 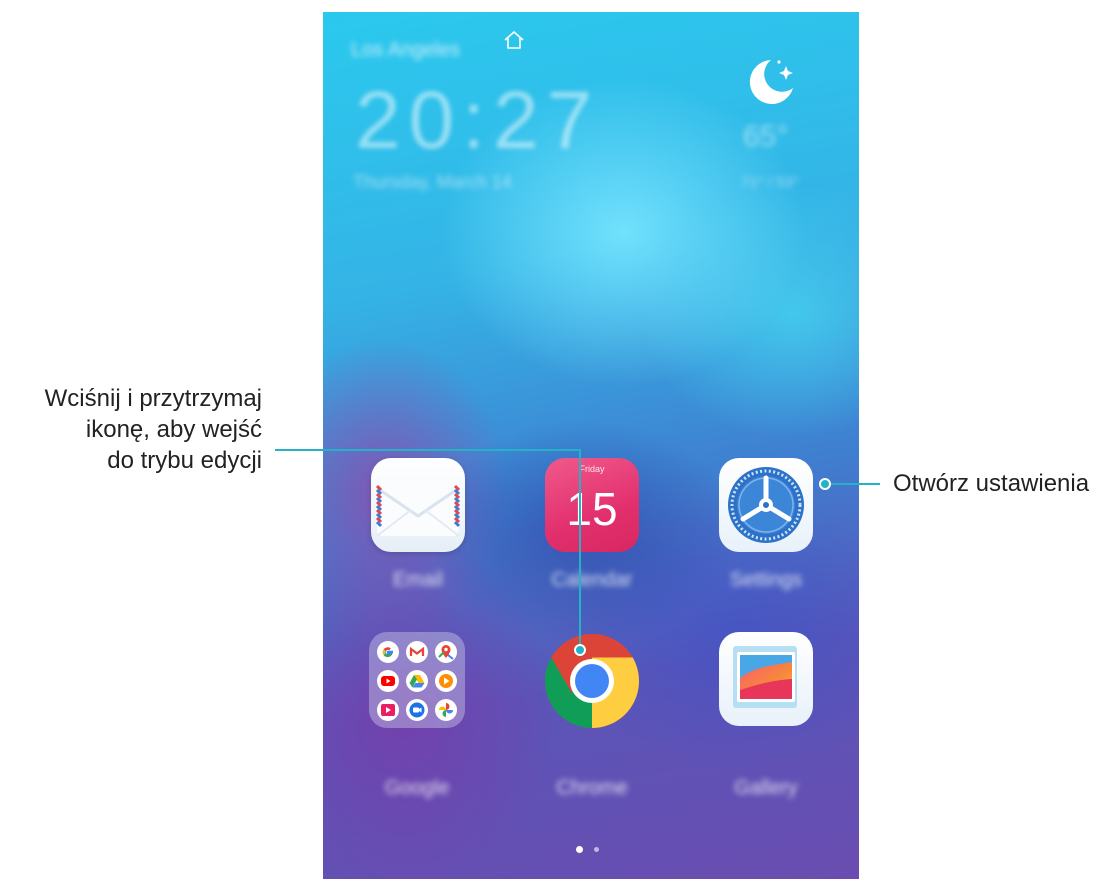 I want to click on gmail-icon, so click(x=417, y=652).